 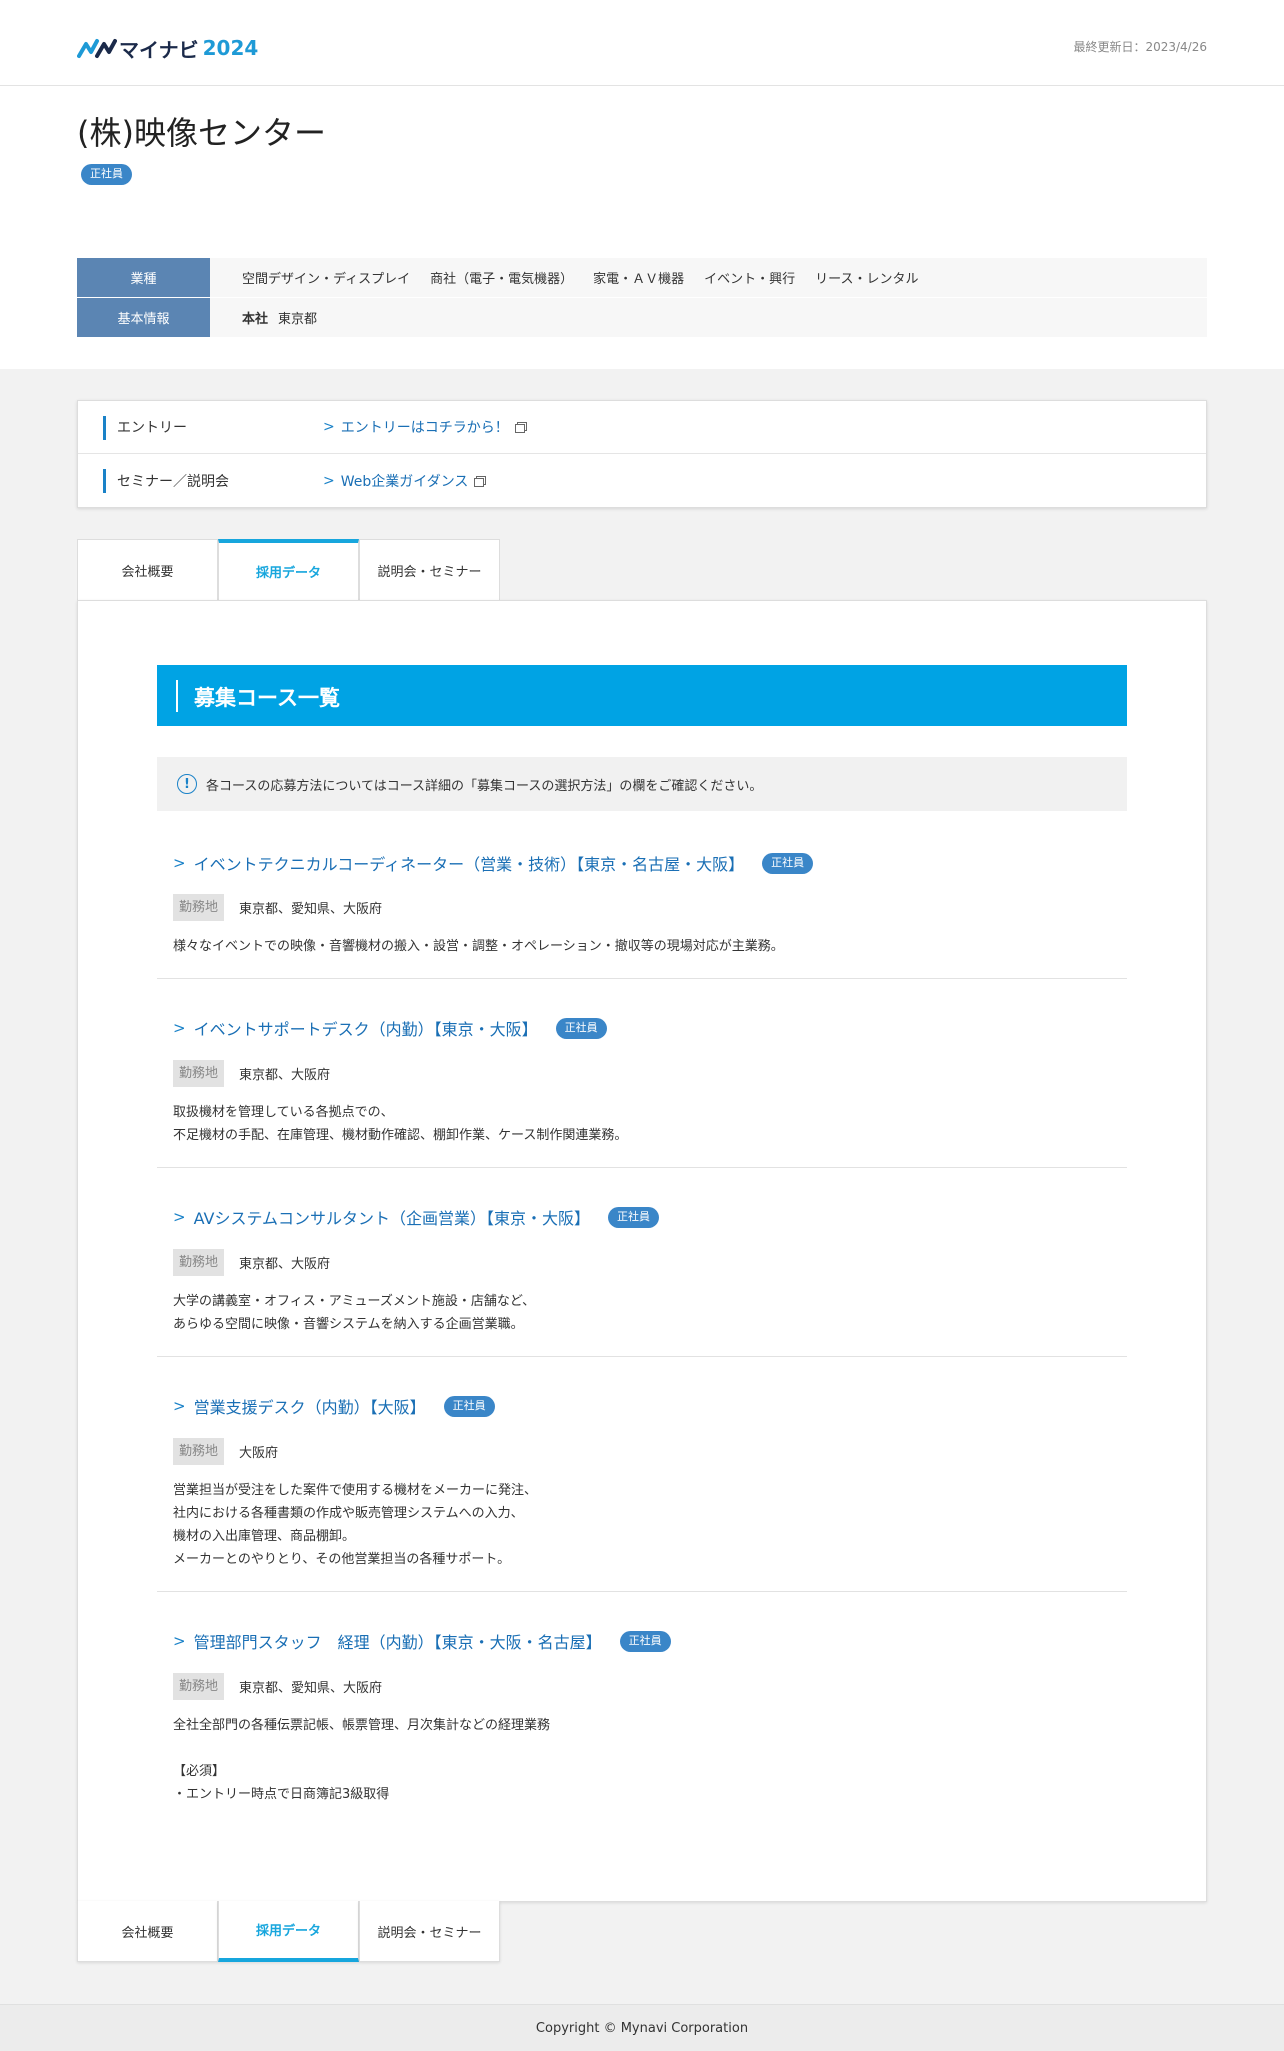 I want to click on entry-label: エントリー, so click(x=152, y=428).